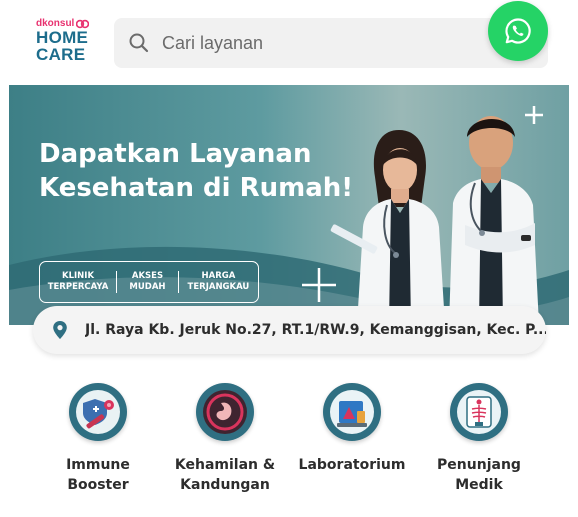 The image size is (578, 517). I want to click on immune-booster-icon, so click(98, 412).